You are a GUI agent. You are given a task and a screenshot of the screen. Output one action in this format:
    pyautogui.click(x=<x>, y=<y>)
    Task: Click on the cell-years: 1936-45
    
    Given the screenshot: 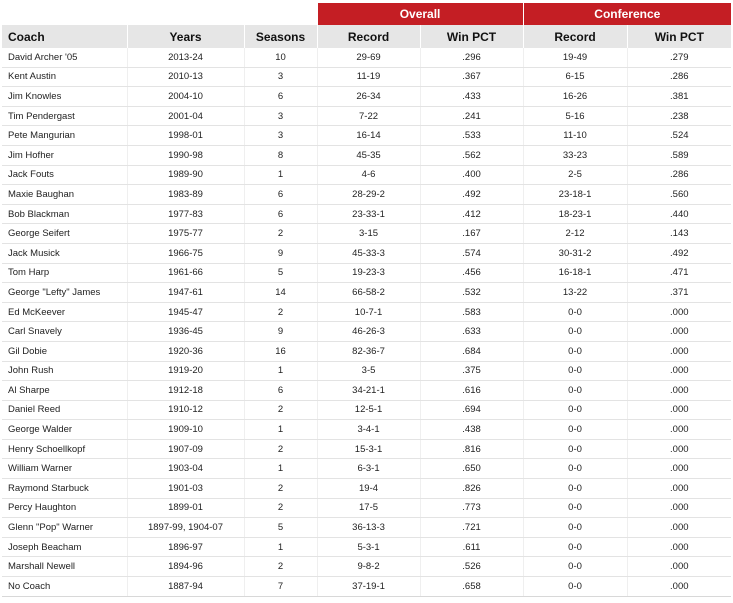 What is the action you would take?
    pyautogui.click(x=185, y=331)
    